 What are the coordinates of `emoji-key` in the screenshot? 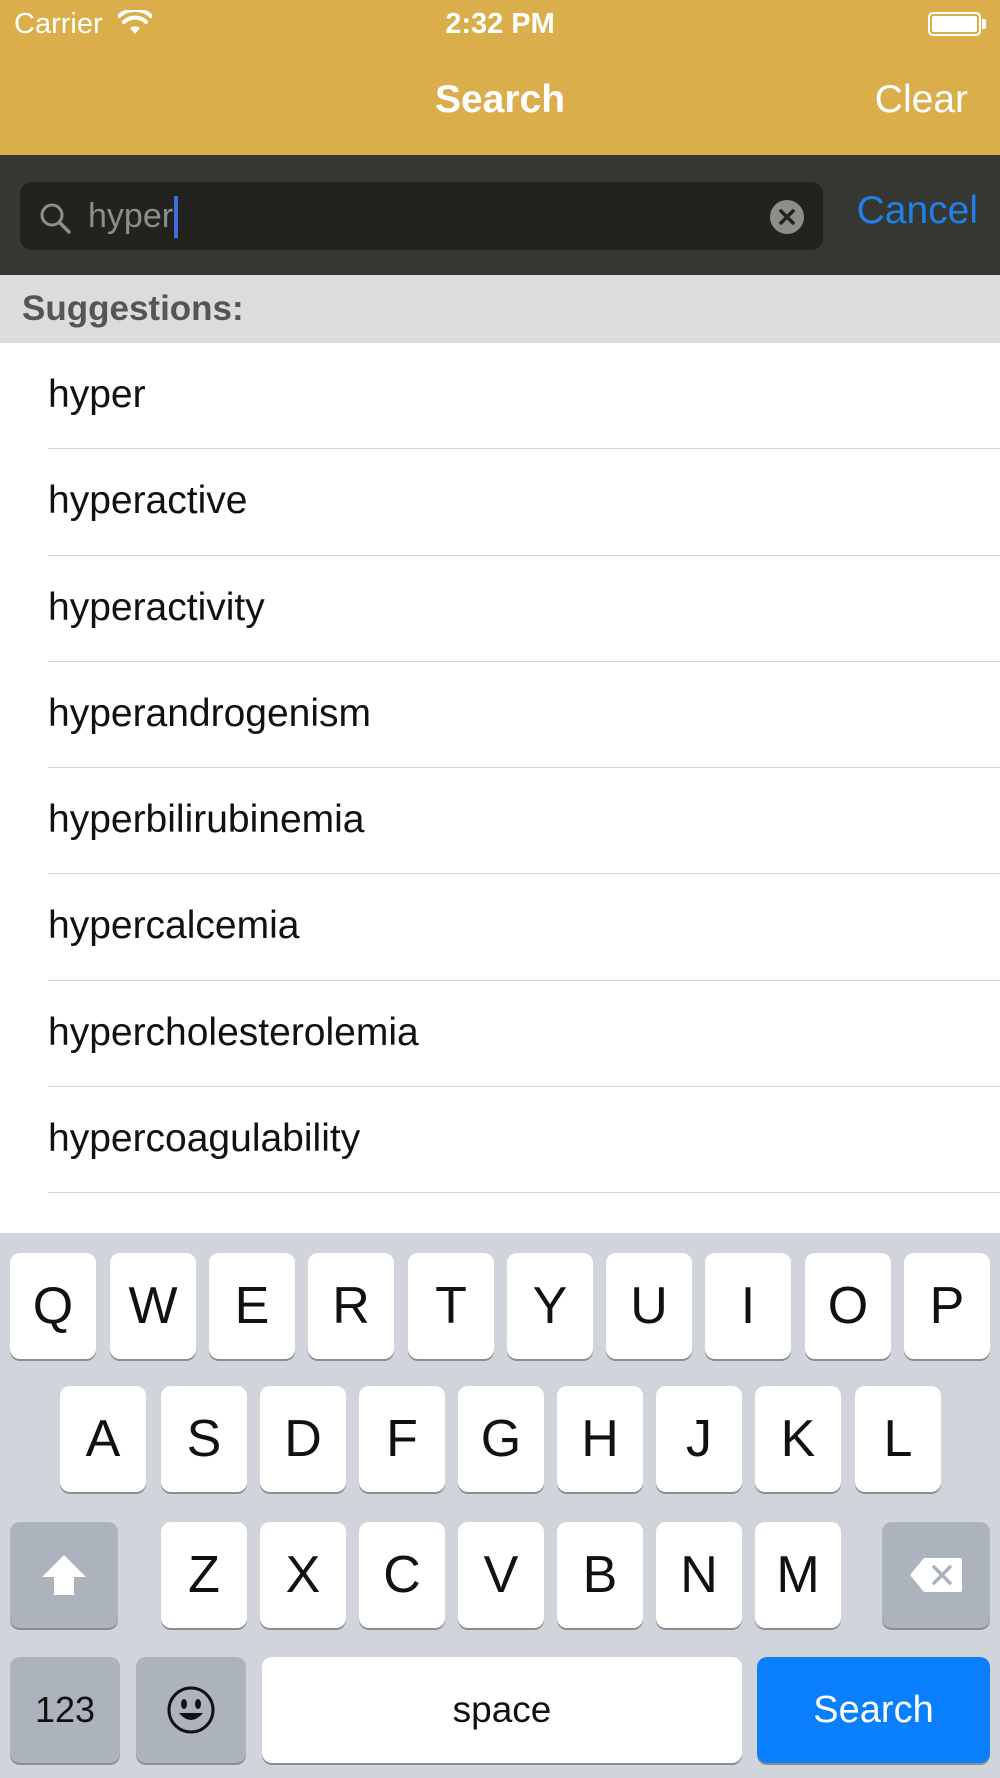 It's located at (191, 1710).